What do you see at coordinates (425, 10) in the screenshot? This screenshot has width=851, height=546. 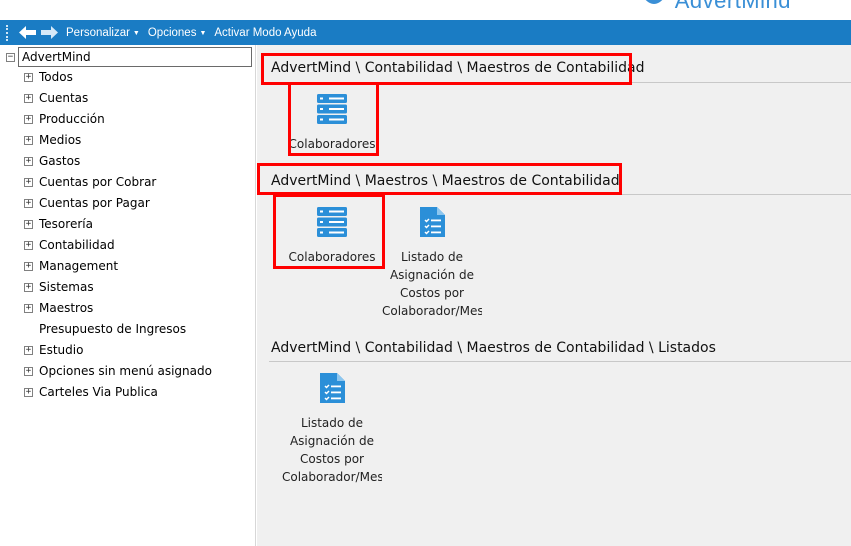 I see `app-header: AdvertMind` at bounding box center [425, 10].